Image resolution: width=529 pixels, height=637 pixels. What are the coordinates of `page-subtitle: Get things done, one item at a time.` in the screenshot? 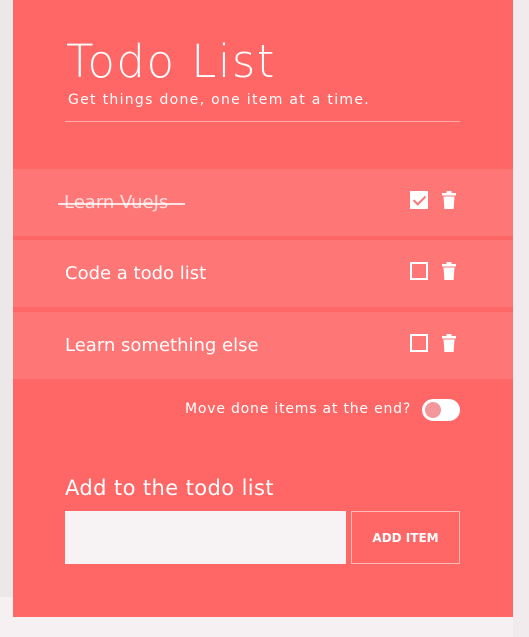 It's located at (219, 100).